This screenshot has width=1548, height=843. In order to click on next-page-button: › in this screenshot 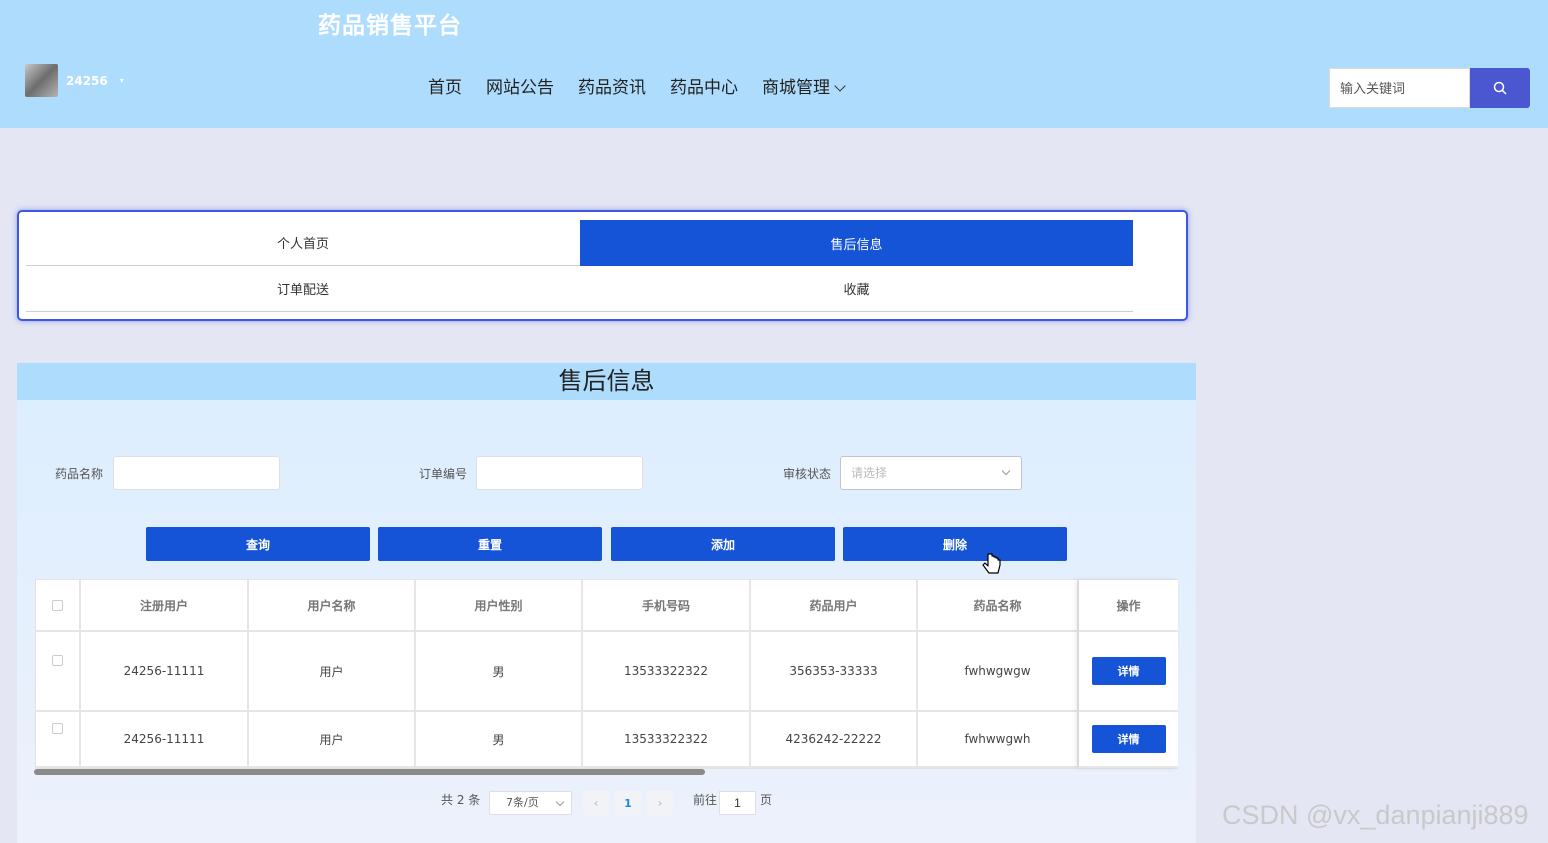, I will do `click(660, 803)`.